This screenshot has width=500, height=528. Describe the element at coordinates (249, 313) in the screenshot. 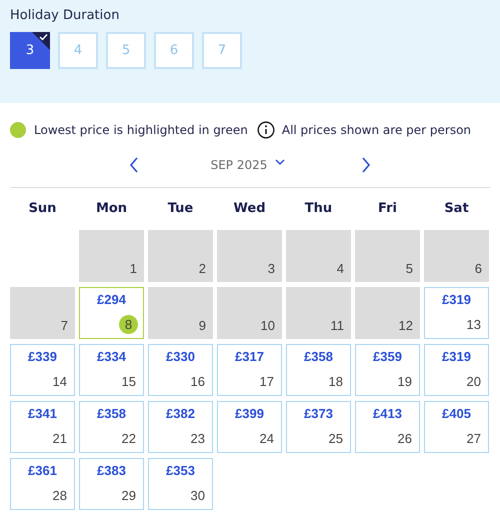

I see `unavailable-day: 10` at that location.